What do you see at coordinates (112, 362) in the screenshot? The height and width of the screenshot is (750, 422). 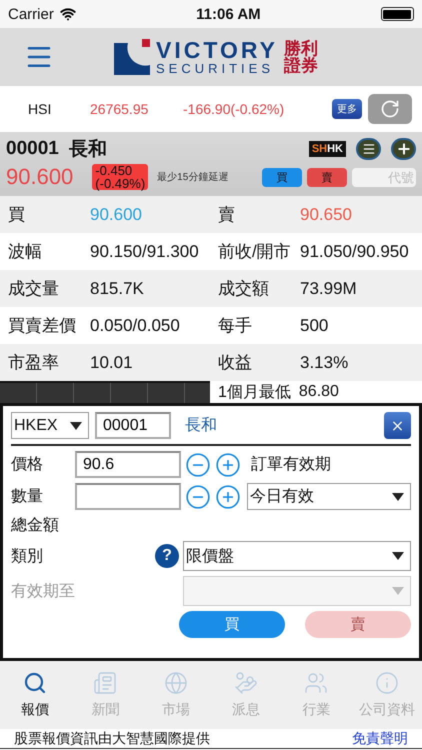 I see `quote-value: 10.01` at bounding box center [112, 362].